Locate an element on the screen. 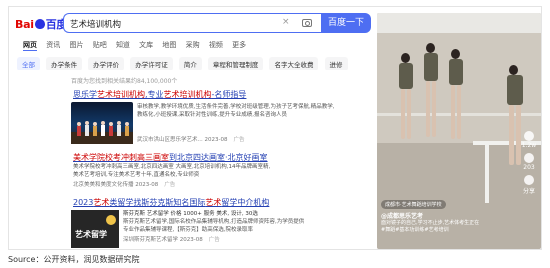 The image size is (550, 268). comment-button: 203 is located at coordinates (529, 162).